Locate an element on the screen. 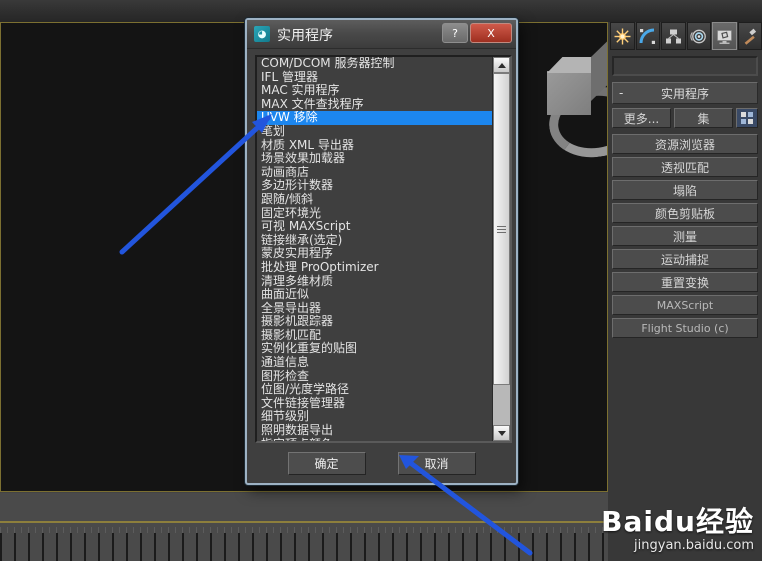 Image resolution: width=762 pixels, height=561 pixels. hammer-icon is located at coordinates (750, 36).